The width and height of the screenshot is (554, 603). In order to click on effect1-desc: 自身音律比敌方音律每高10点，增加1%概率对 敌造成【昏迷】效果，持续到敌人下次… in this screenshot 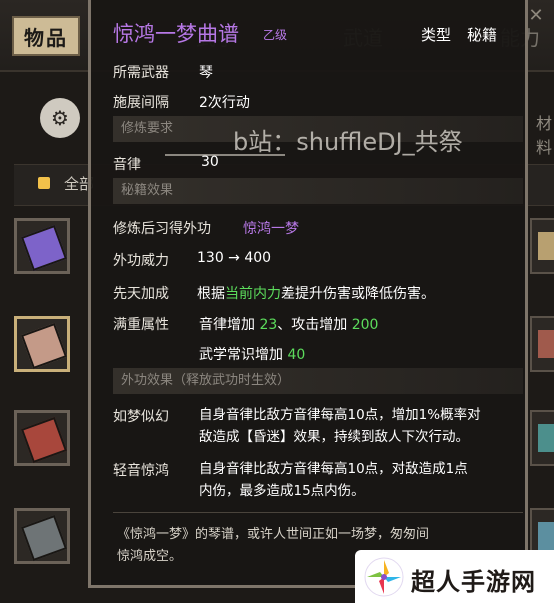, I will do `click(359, 426)`.